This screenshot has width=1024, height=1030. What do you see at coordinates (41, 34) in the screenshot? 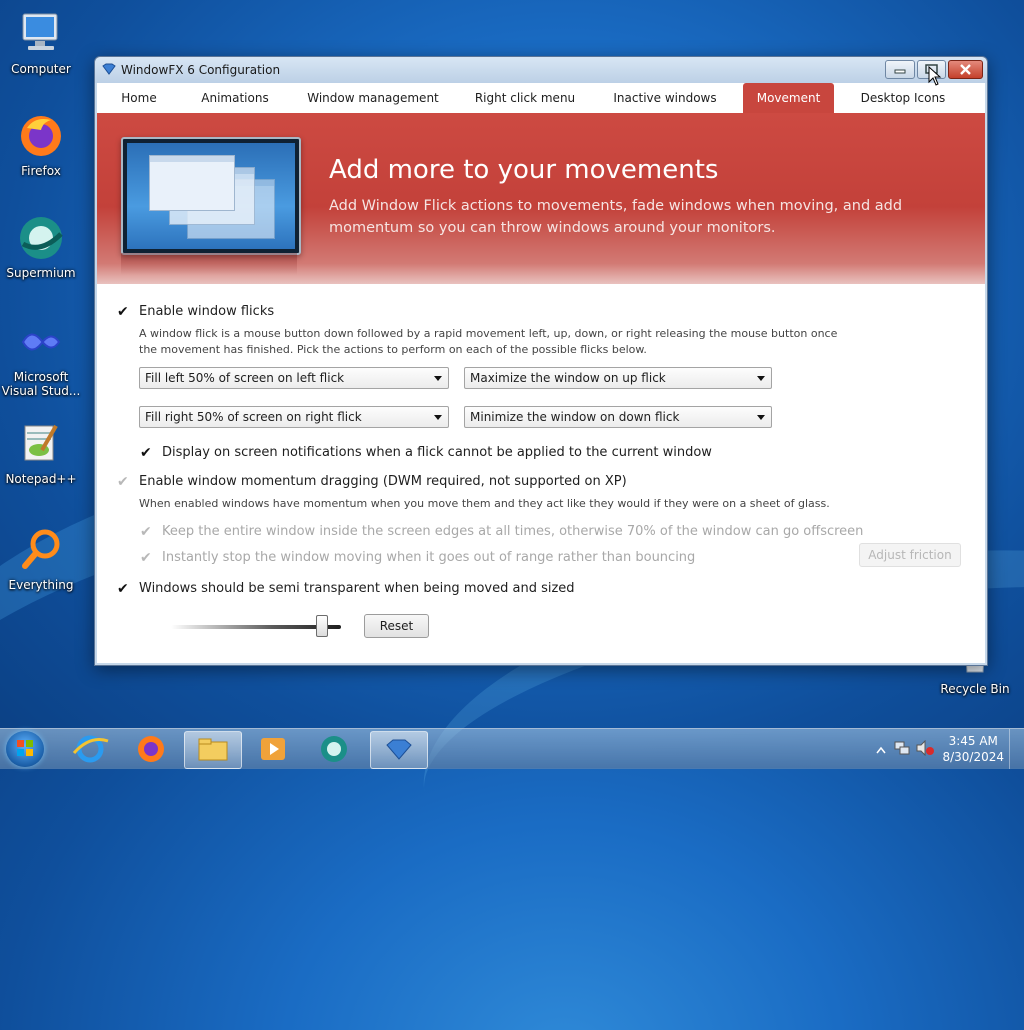
I see `computer-icon` at bounding box center [41, 34].